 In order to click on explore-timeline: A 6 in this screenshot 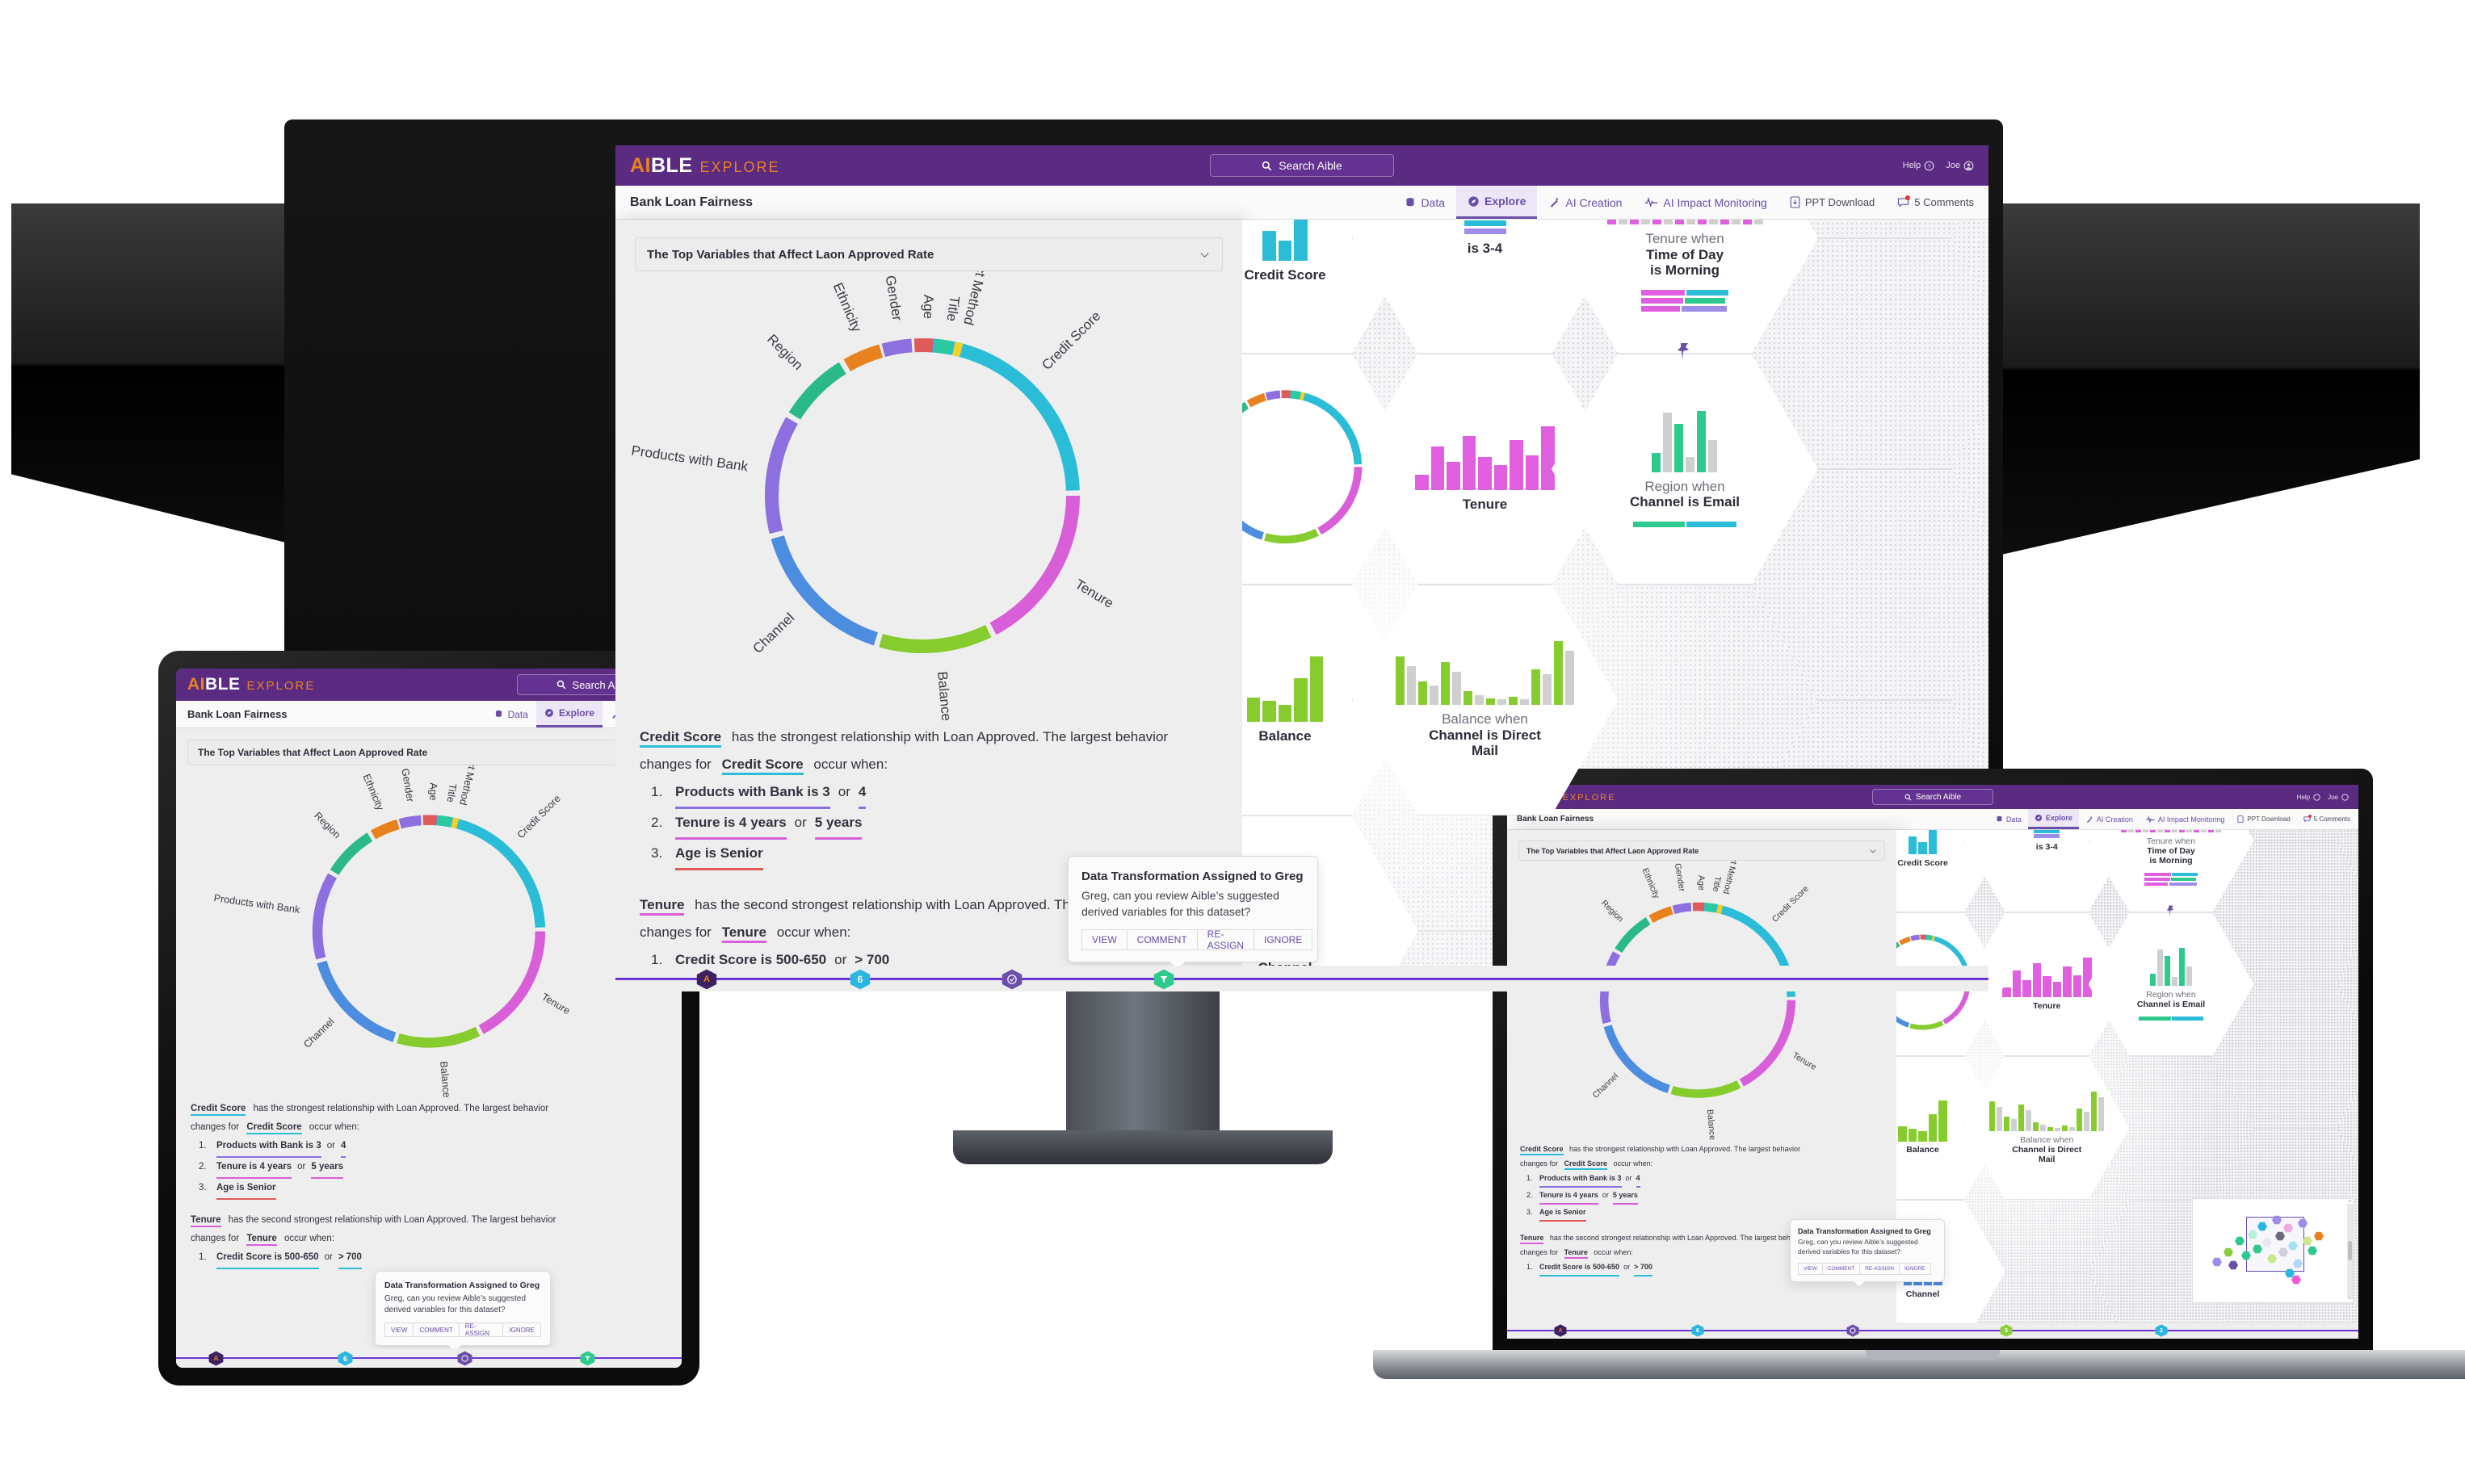, I will do `click(429, 1358)`.